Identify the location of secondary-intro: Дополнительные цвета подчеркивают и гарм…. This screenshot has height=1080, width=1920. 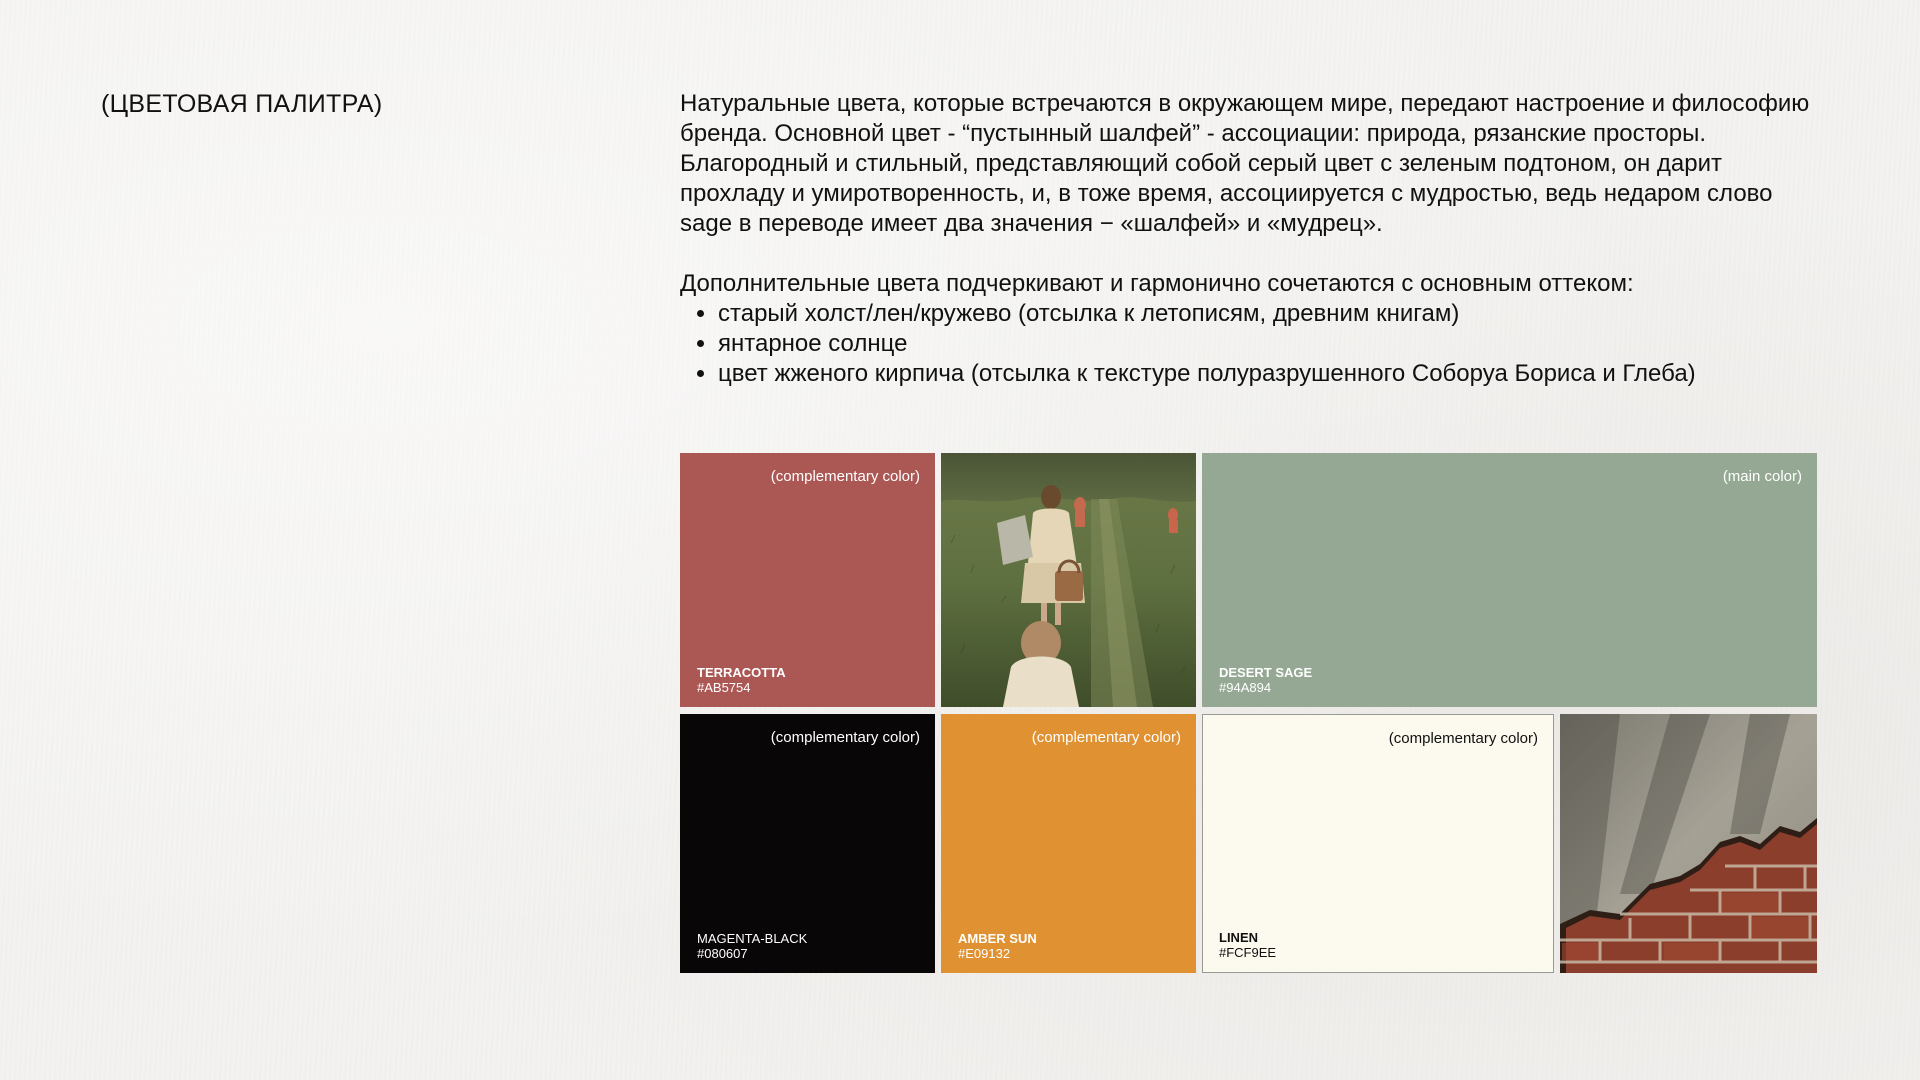
(1157, 283).